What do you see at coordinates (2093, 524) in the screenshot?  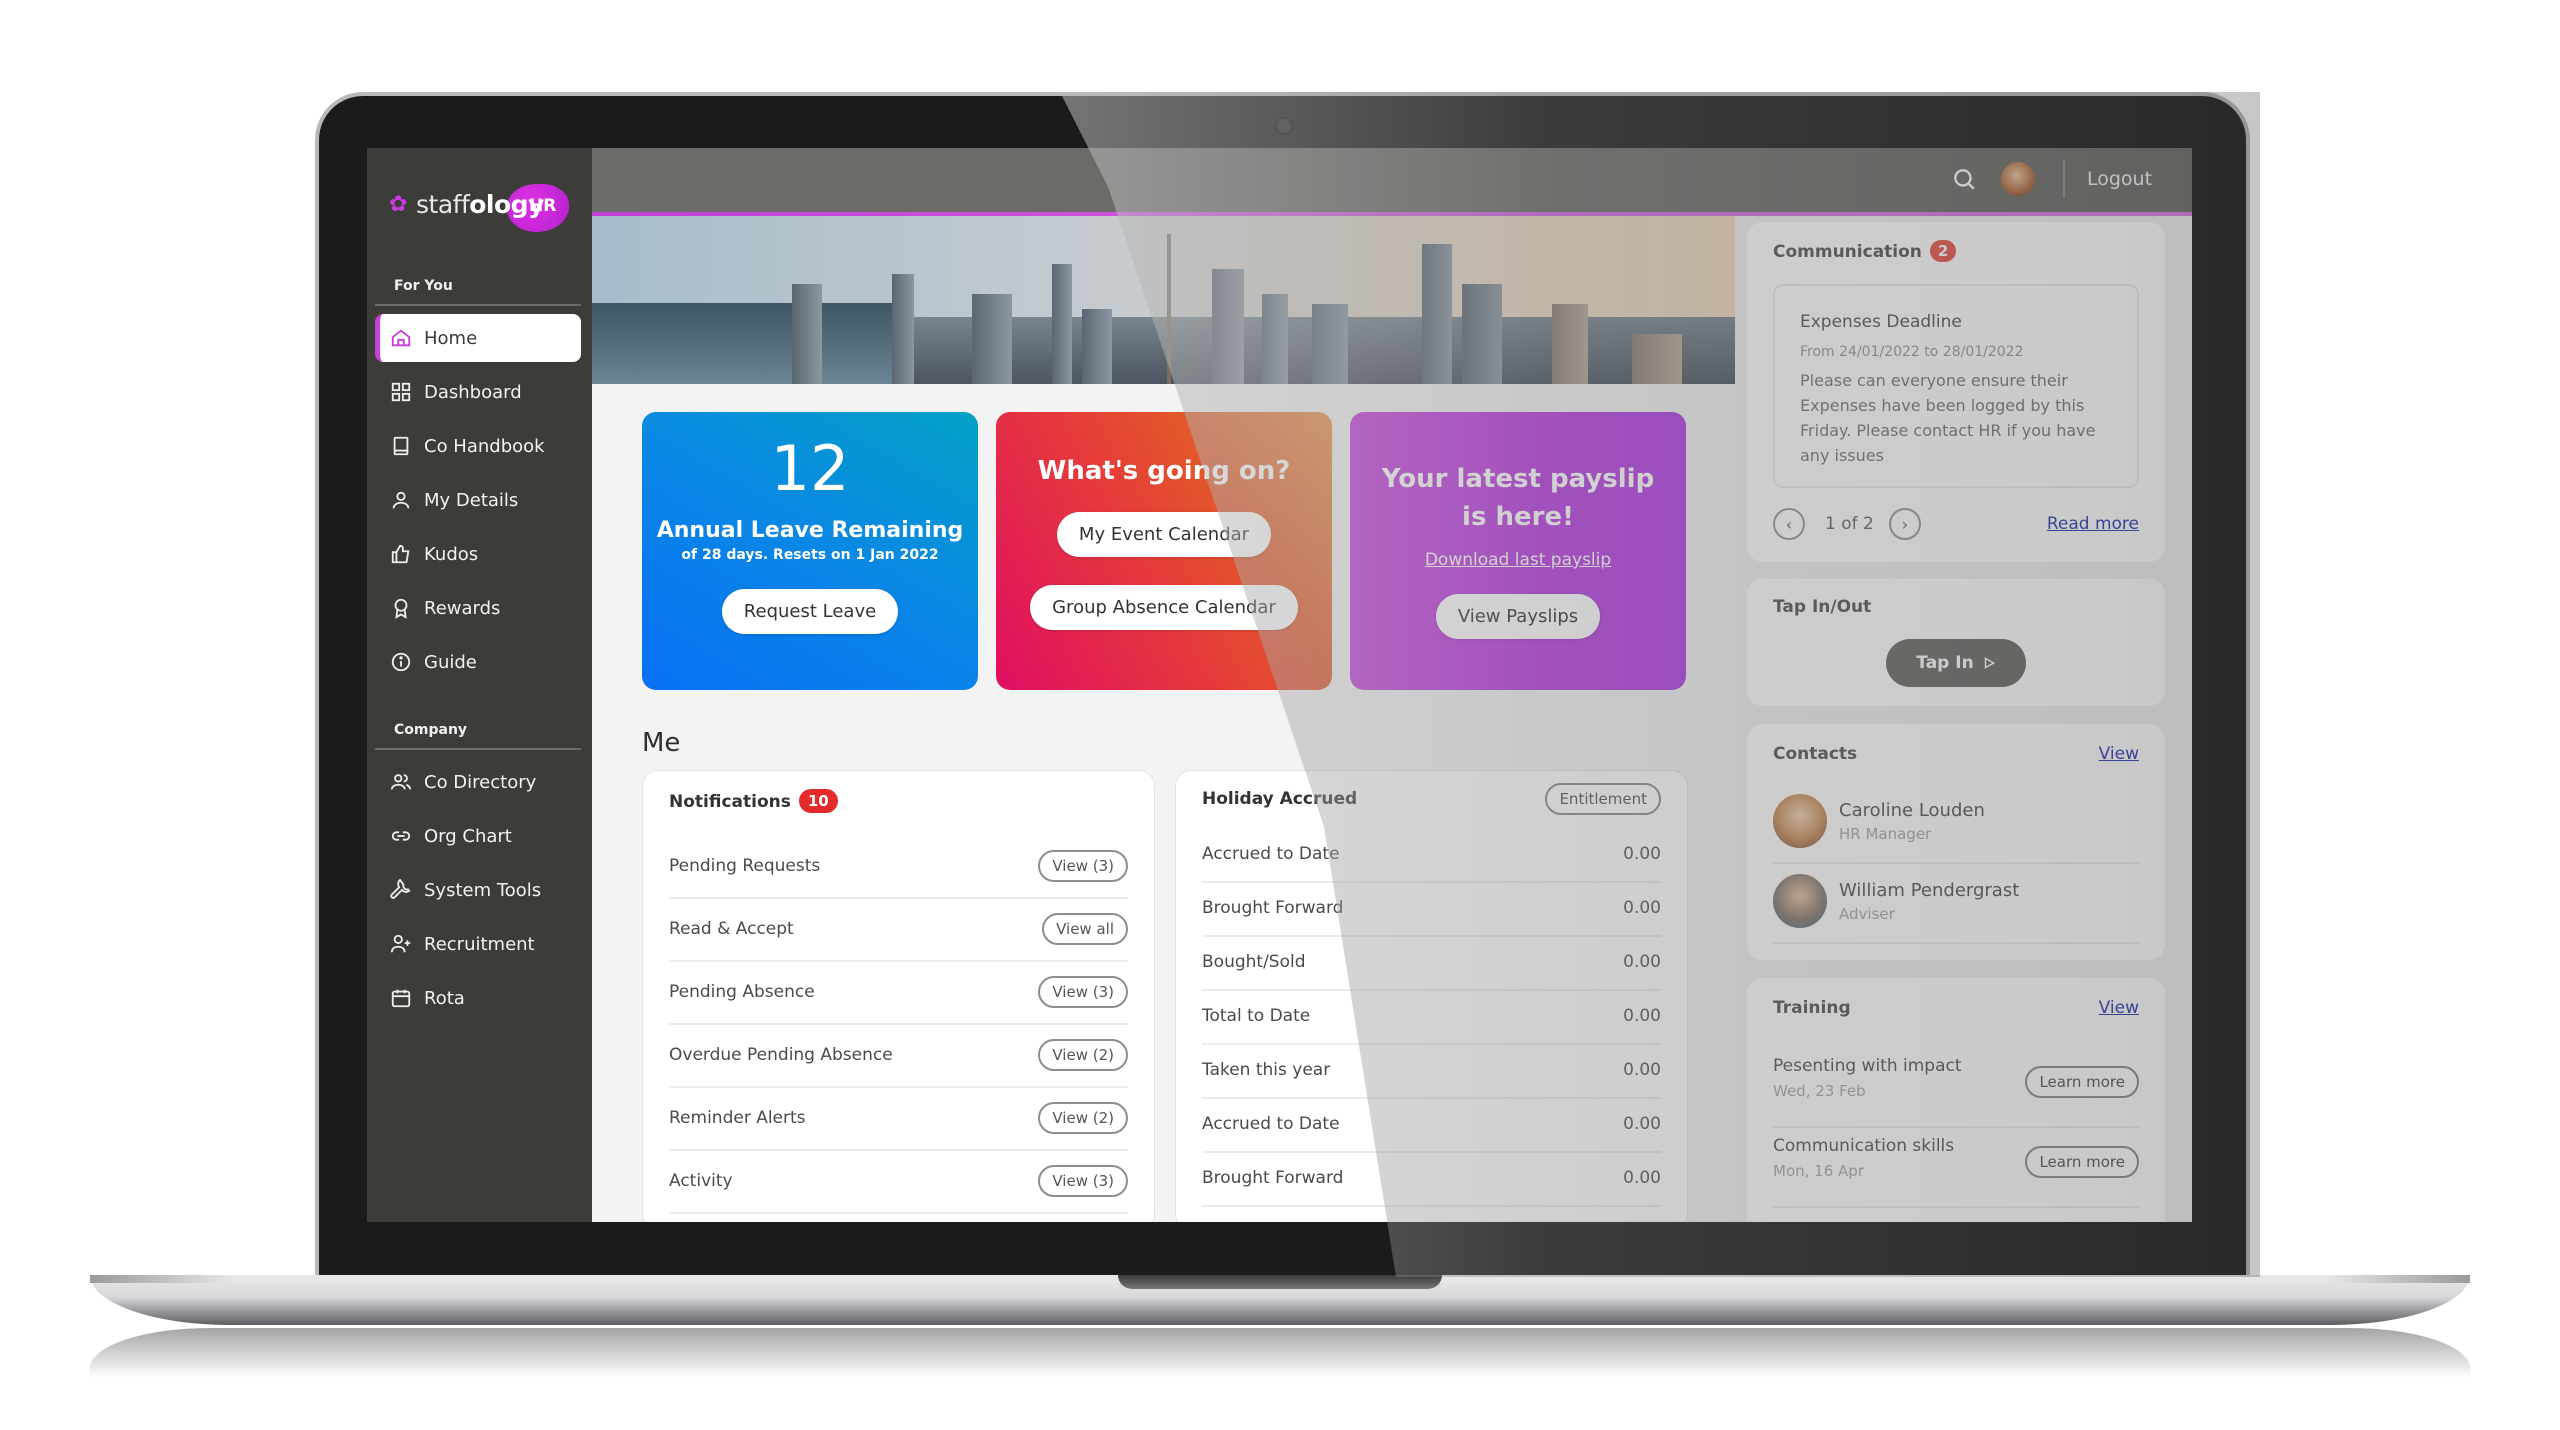 I see `read-more-link: Read more` at bounding box center [2093, 524].